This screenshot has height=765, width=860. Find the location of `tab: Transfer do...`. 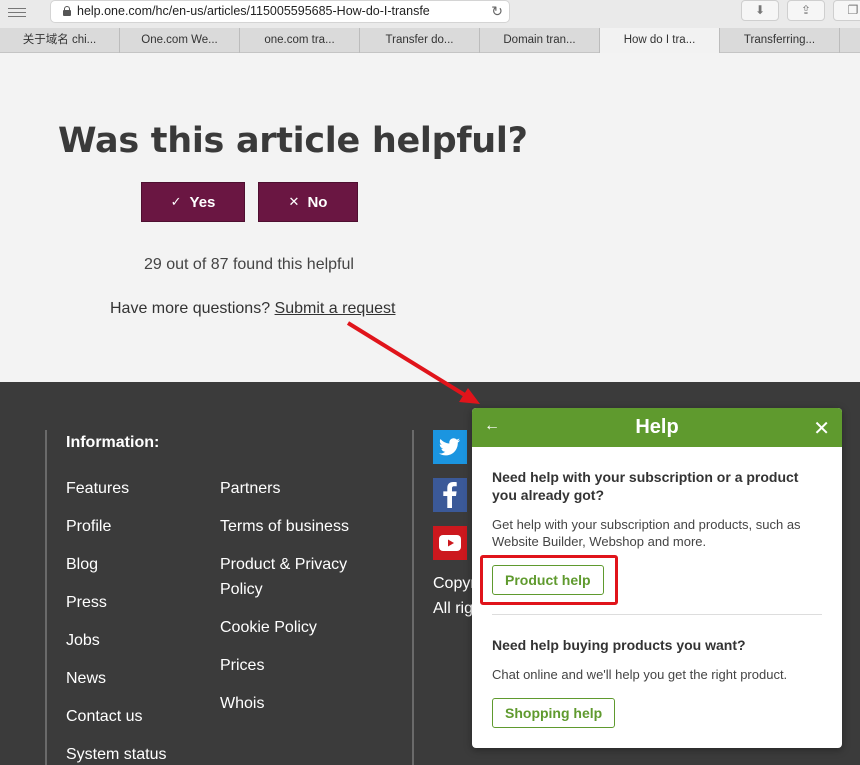

tab: Transfer do... is located at coordinates (420, 40).